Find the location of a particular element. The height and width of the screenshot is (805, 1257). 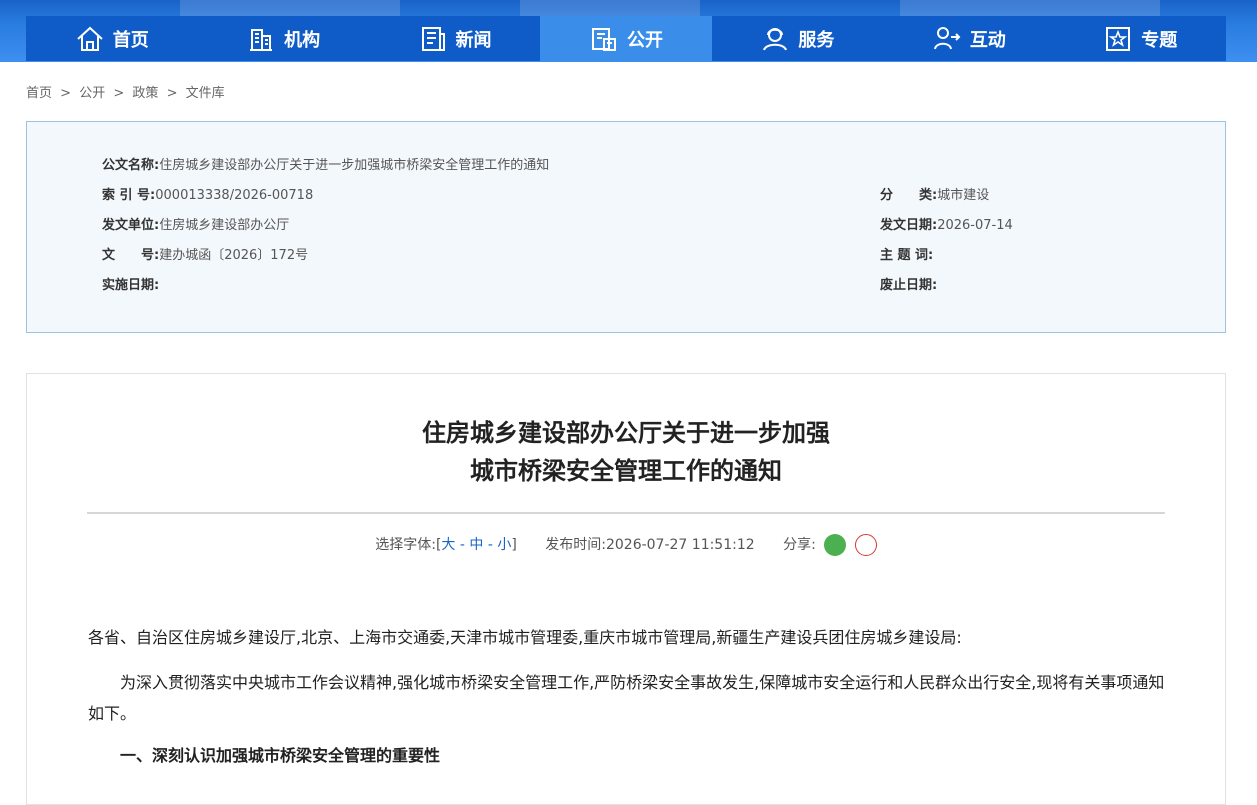

nav-label: 公开 is located at coordinates (644, 40).